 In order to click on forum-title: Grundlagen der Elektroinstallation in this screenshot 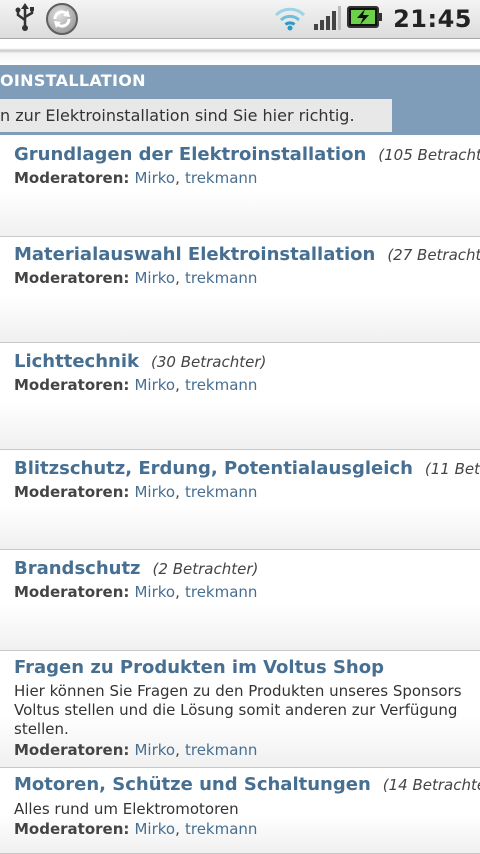, I will do `click(190, 154)`.